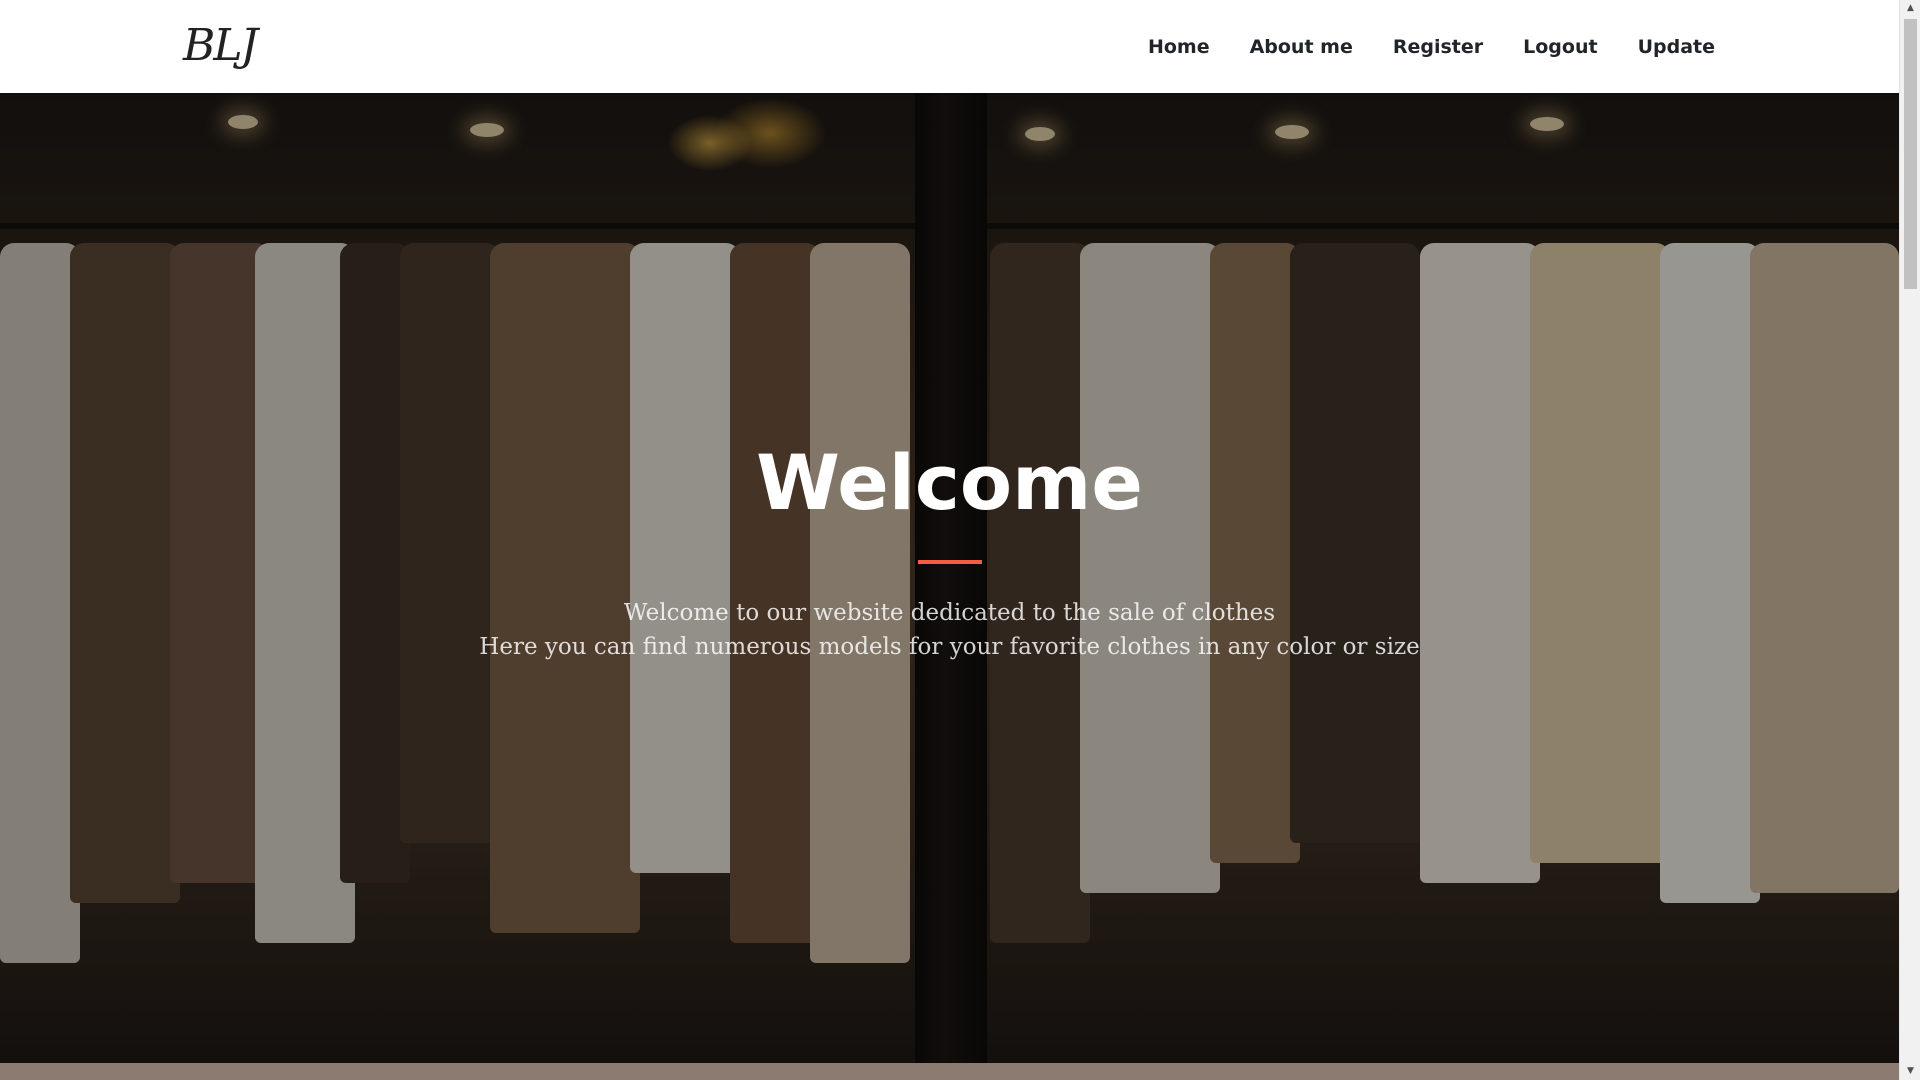 The width and height of the screenshot is (1920, 1080). Describe the element at coordinates (1301, 47) in the screenshot. I see `nav-link-about-me: About me` at that location.